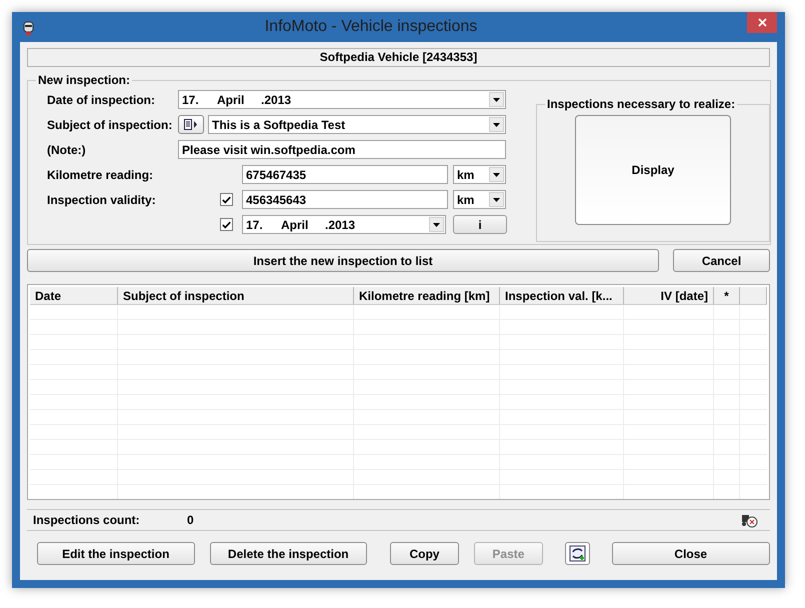 The image size is (805, 608). What do you see at coordinates (344, 224) in the screenshot?
I see `validity-date-dropdown: 17. April .2013` at bounding box center [344, 224].